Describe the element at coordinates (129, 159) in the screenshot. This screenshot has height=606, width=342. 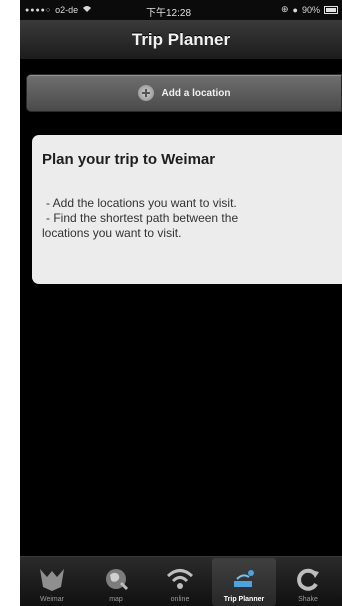
I see `card-title: Plan your trip to Weimar` at that location.